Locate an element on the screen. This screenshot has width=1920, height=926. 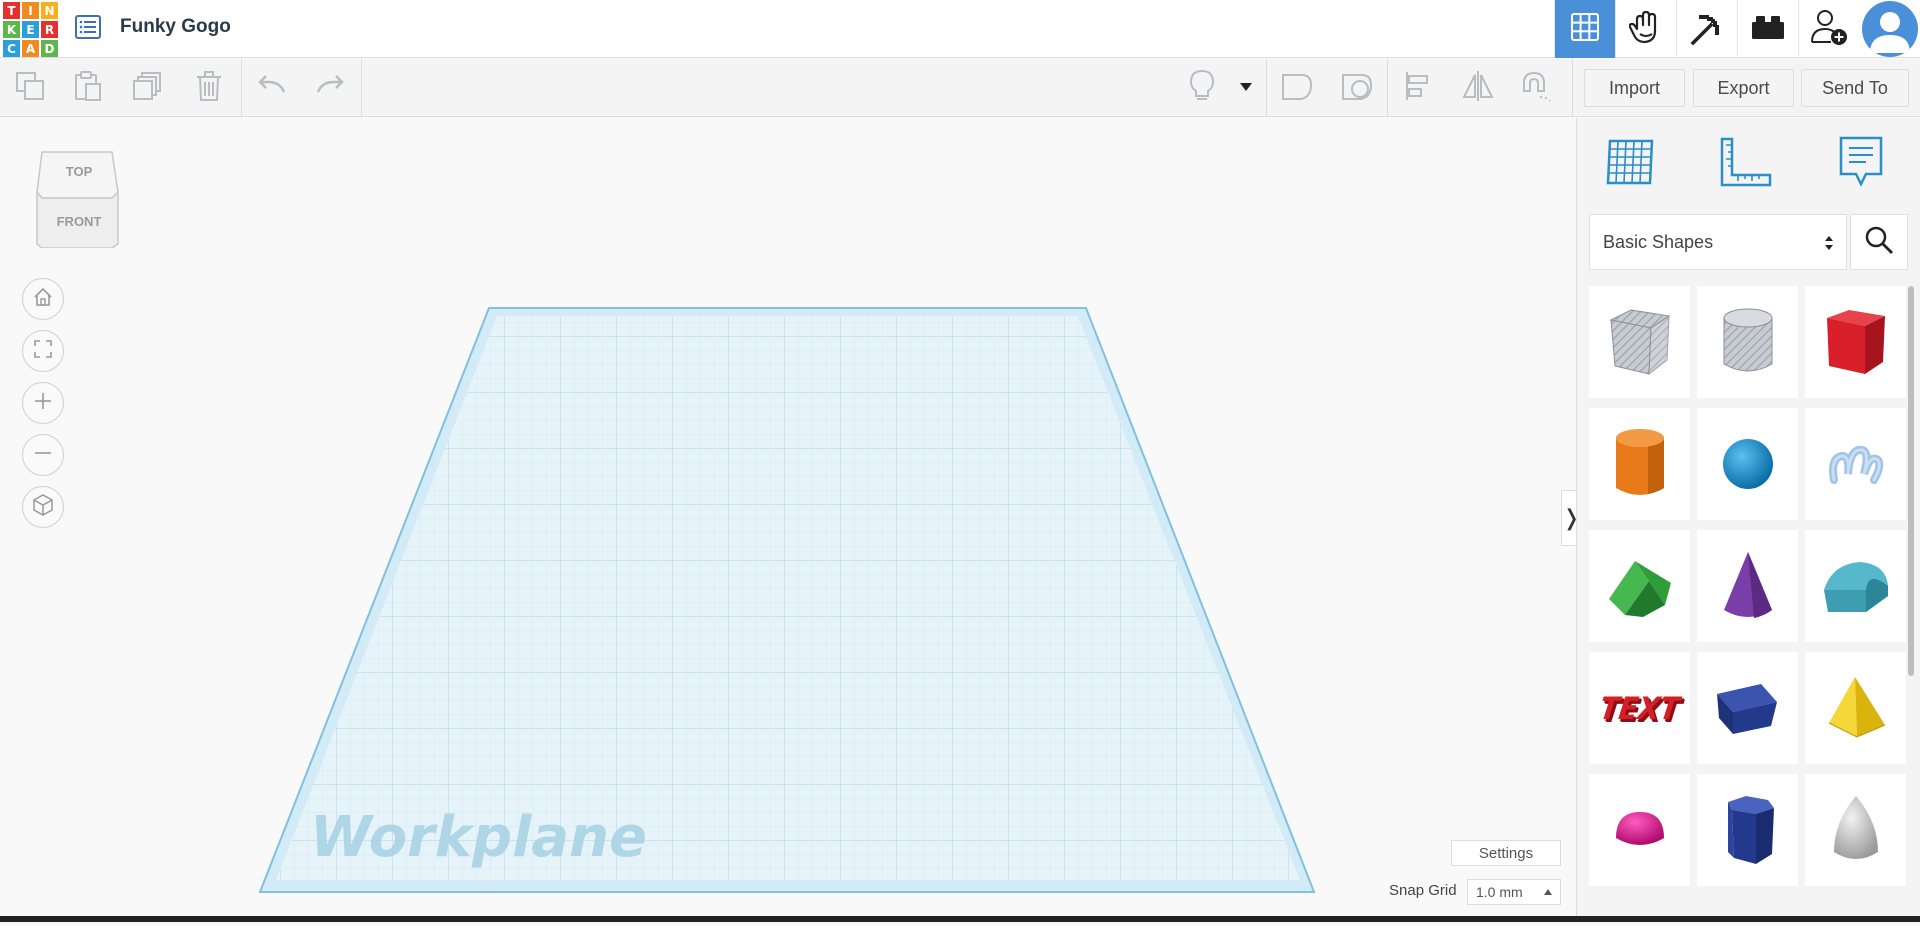
export-button: Export is located at coordinates (1743, 88).